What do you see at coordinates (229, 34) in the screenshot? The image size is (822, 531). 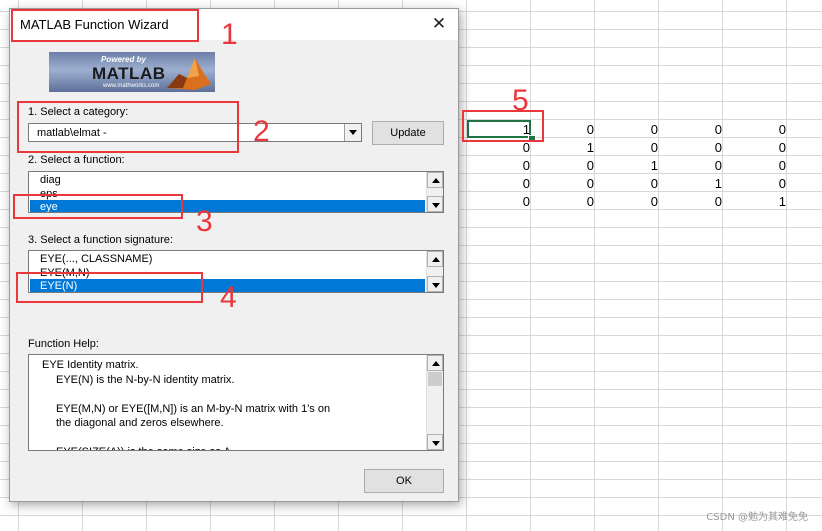 I see `annotation-number-1: 1` at bounding box center [229, 34].